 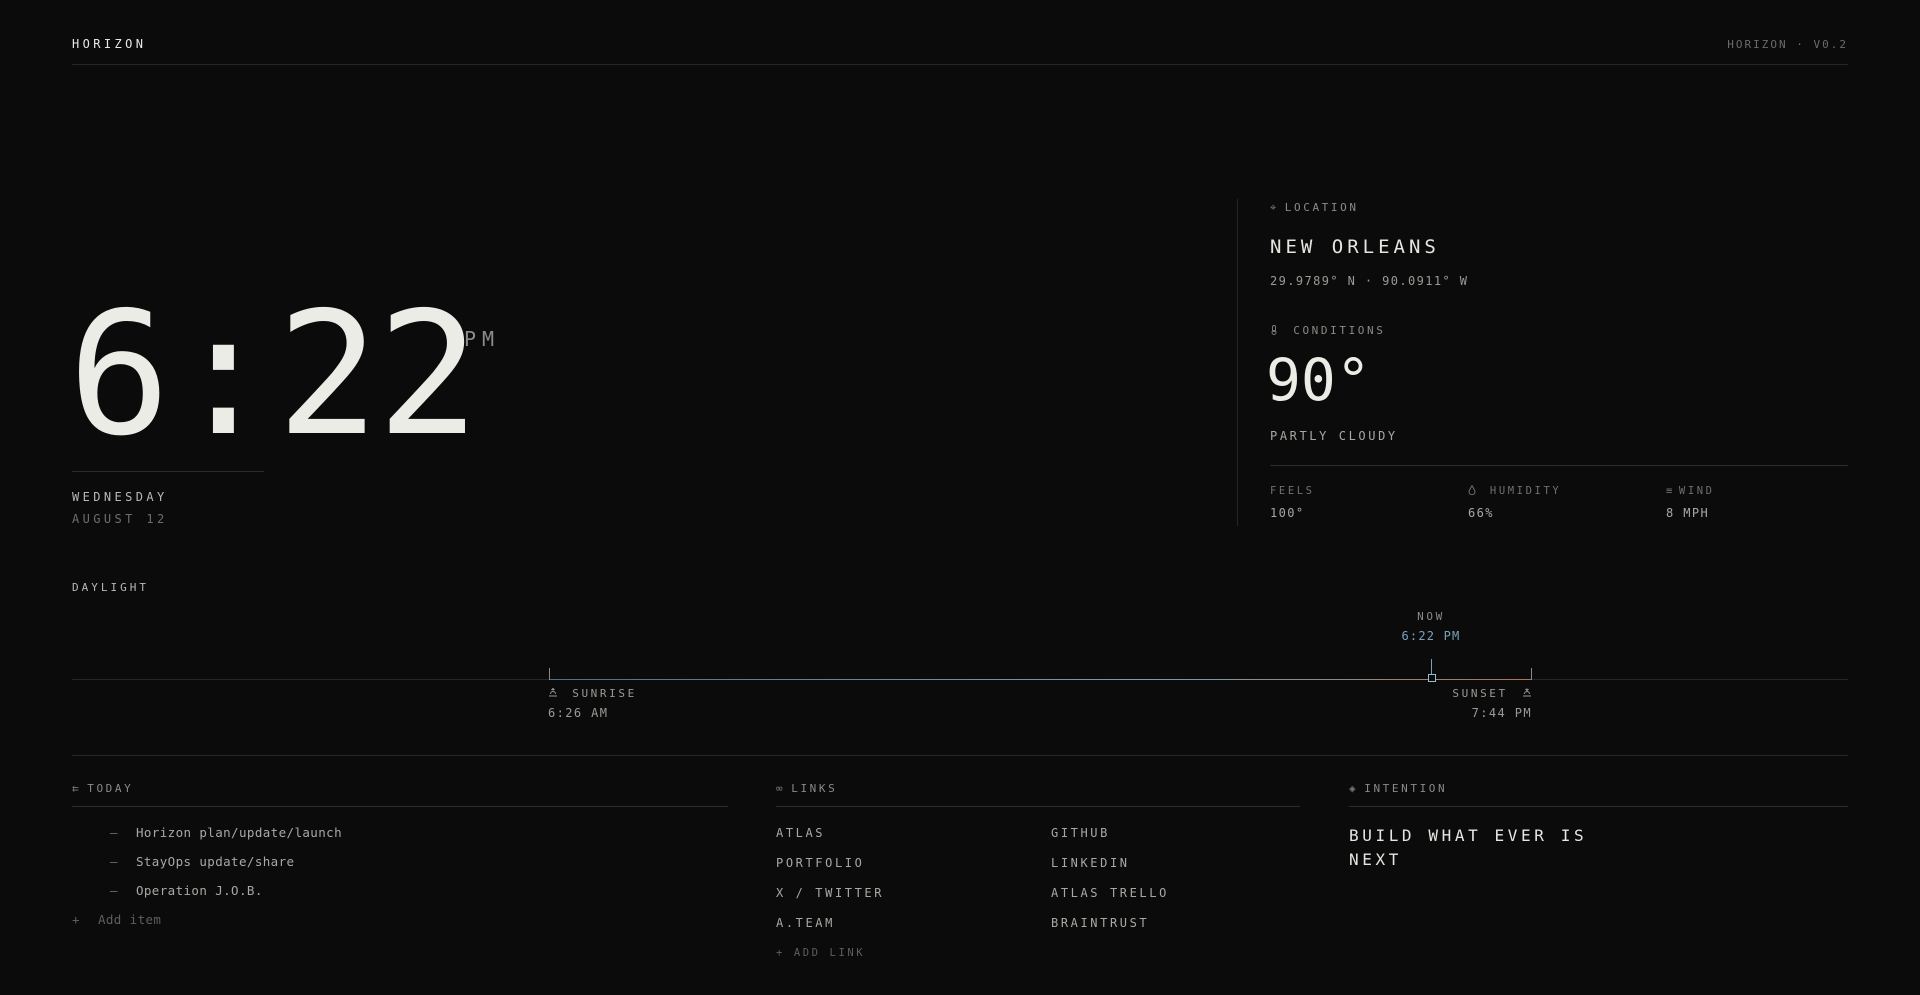 What do you see at coordinates (1354, 788) in the screenshot?
I see `diamond-icon: ◈` at bounding box center [1354, 788].